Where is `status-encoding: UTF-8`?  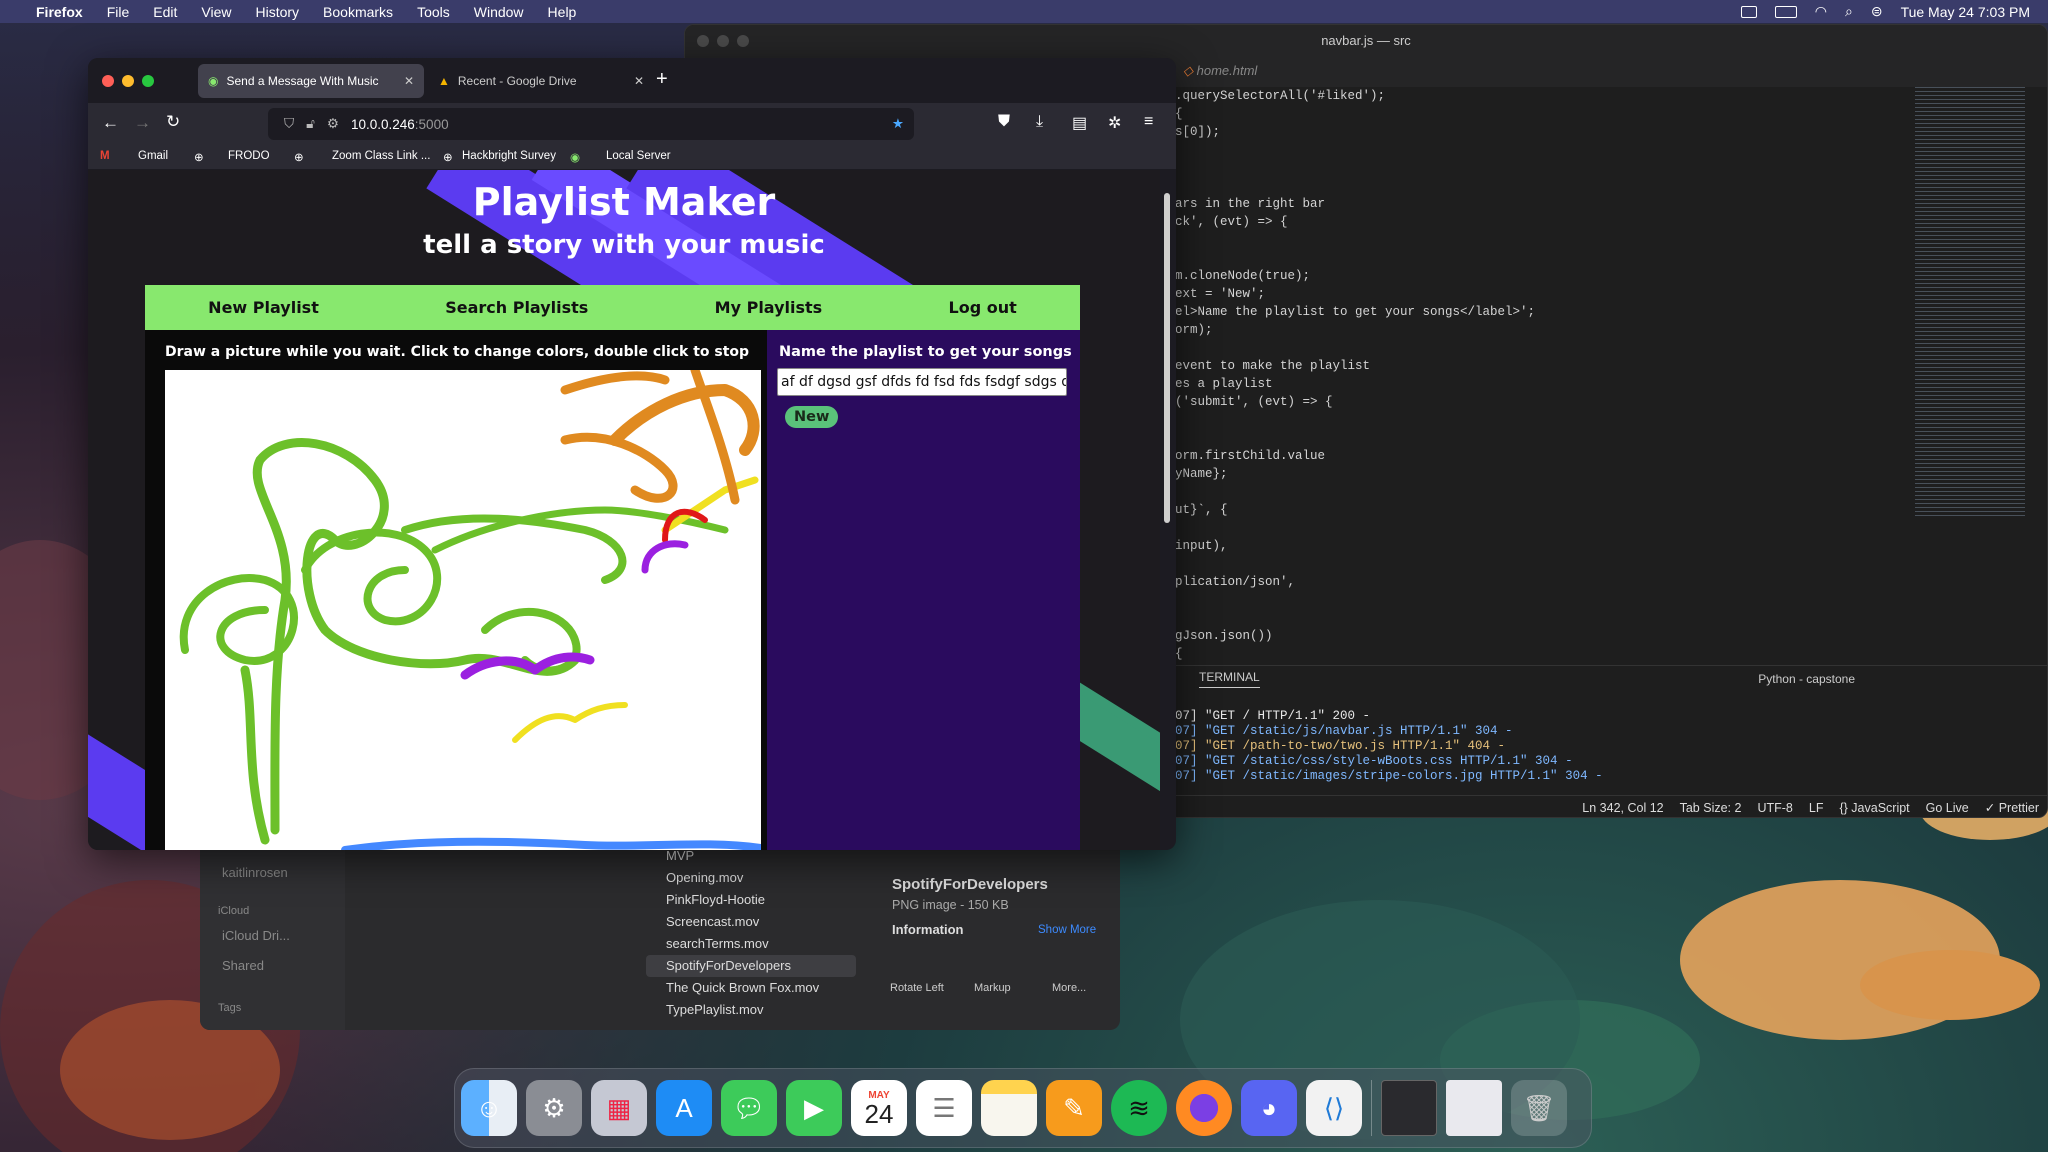
status-encoding: UTF-8 is located at coordinates (1774, 808).